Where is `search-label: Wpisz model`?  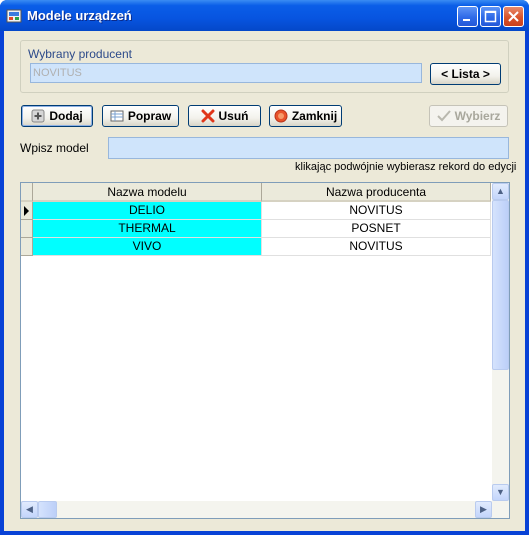 search-label: Wpisz model is located at coordinates (54, 148).